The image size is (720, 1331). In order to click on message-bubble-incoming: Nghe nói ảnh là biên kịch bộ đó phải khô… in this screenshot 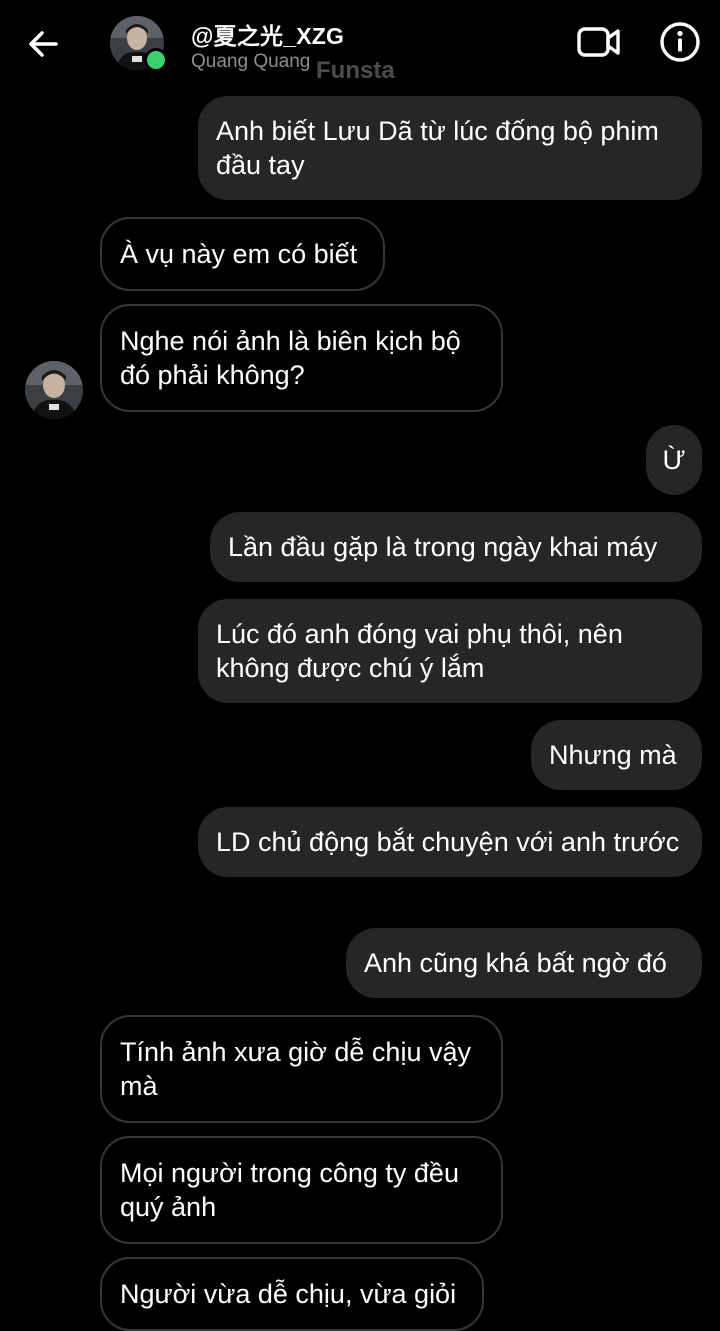, I will do `click(301, 358)`.